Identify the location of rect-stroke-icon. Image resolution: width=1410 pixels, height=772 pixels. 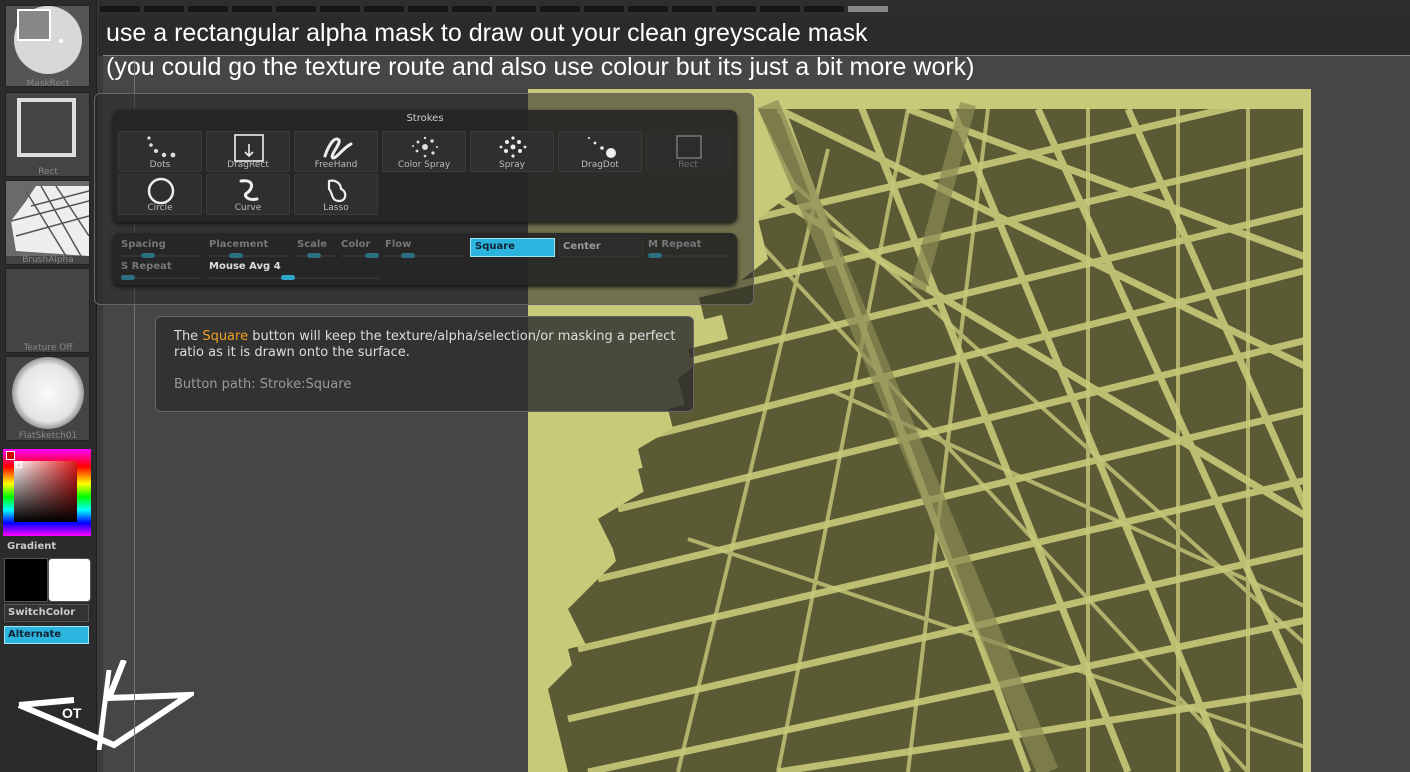
(689, 147).